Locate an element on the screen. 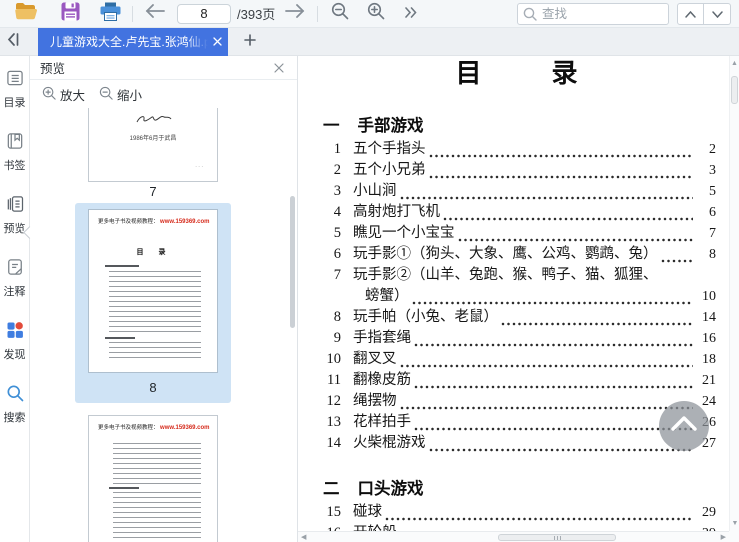 The width and height of the screenshot is (739, 542). search-input is located at coordinates (593, 13).